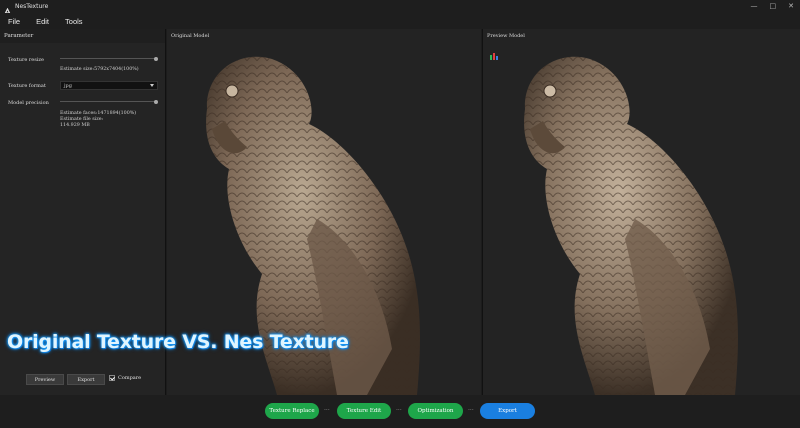 The width and height of the screenshot is (800, 428). What do you see at coordinates (507, 411) in the screenshot?
I see `export-step-button: Export` at bounding box center [507, 411].